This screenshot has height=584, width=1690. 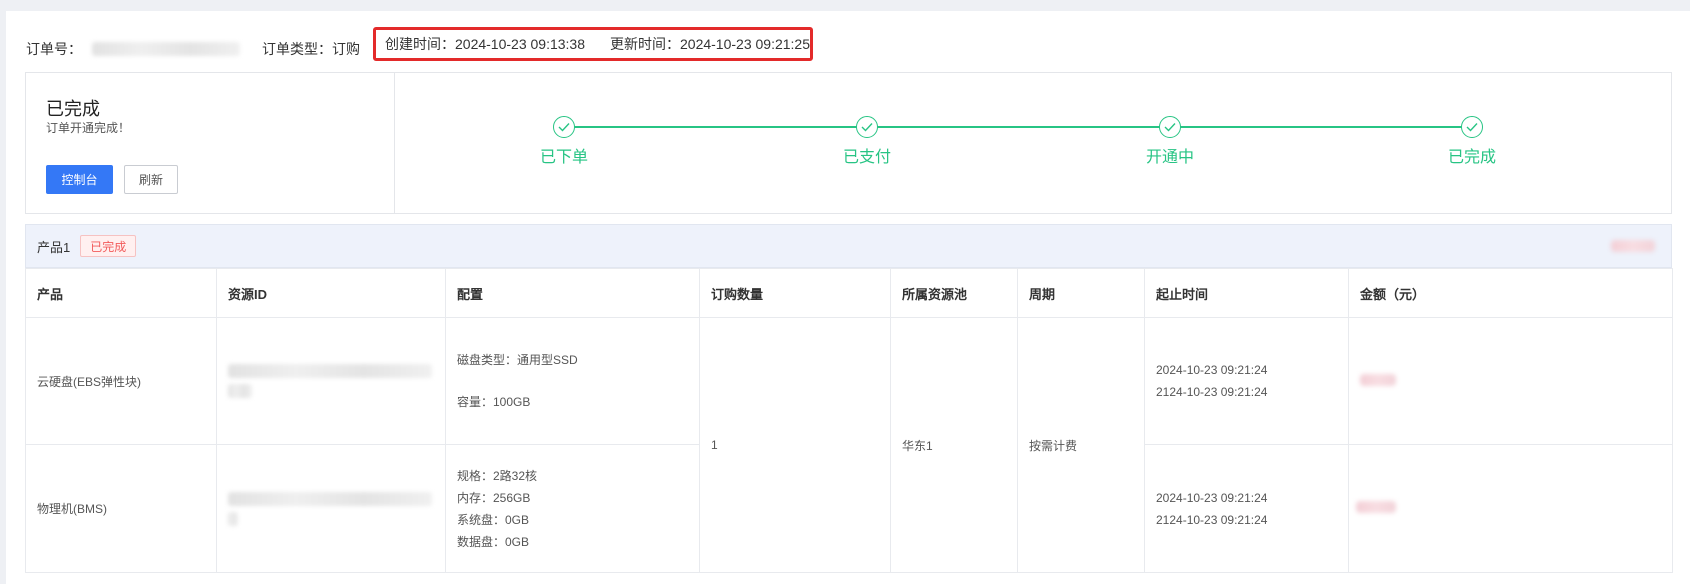 I want to click on created-time-label: 创建时间：, so click(x=420, y=44).